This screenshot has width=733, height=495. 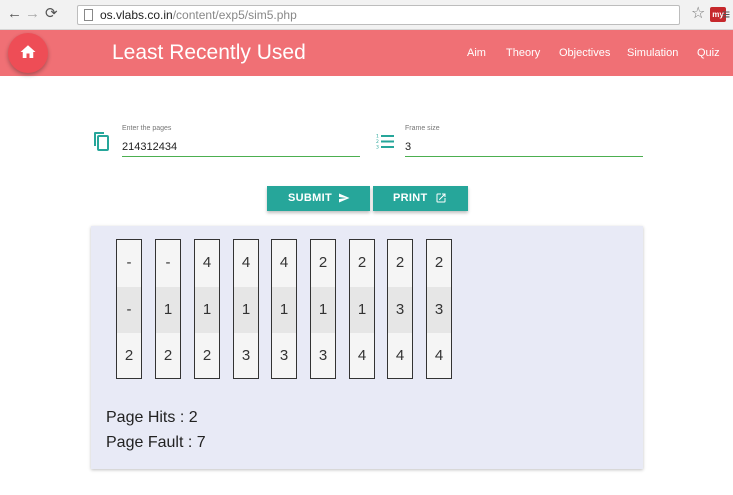 I want to click on frame-column: 4 1 2, so click(x=207, y=309).